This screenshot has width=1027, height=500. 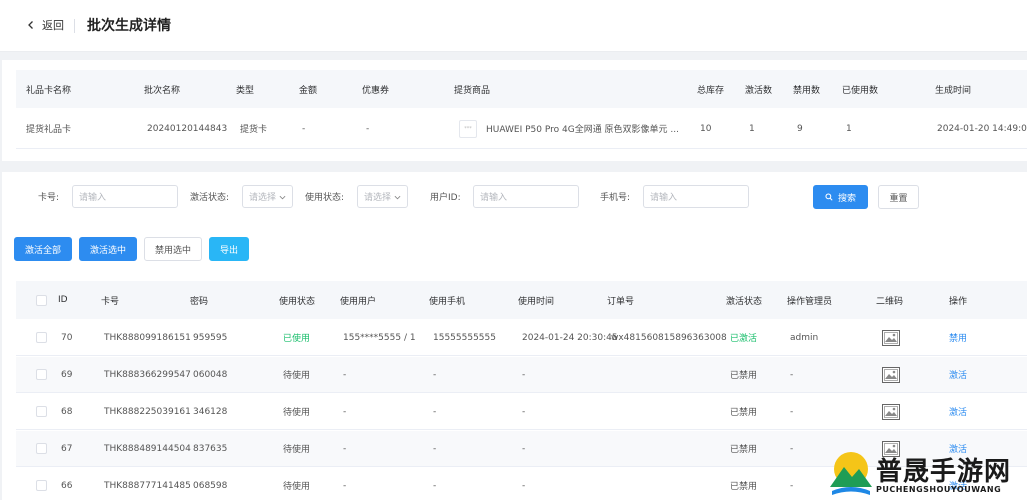 I want to click on row-action-link: 禁用, so click(x=958, y=337).